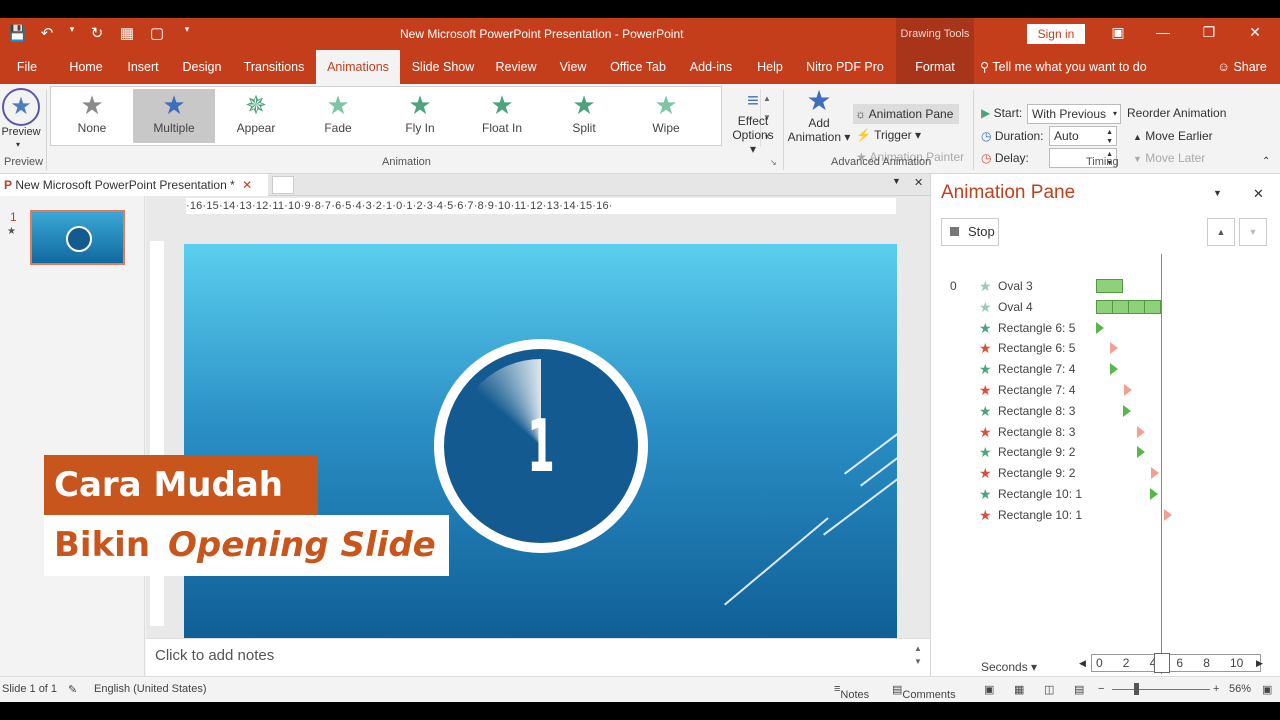  I want to click on new-tab-button, so click(283, 185).